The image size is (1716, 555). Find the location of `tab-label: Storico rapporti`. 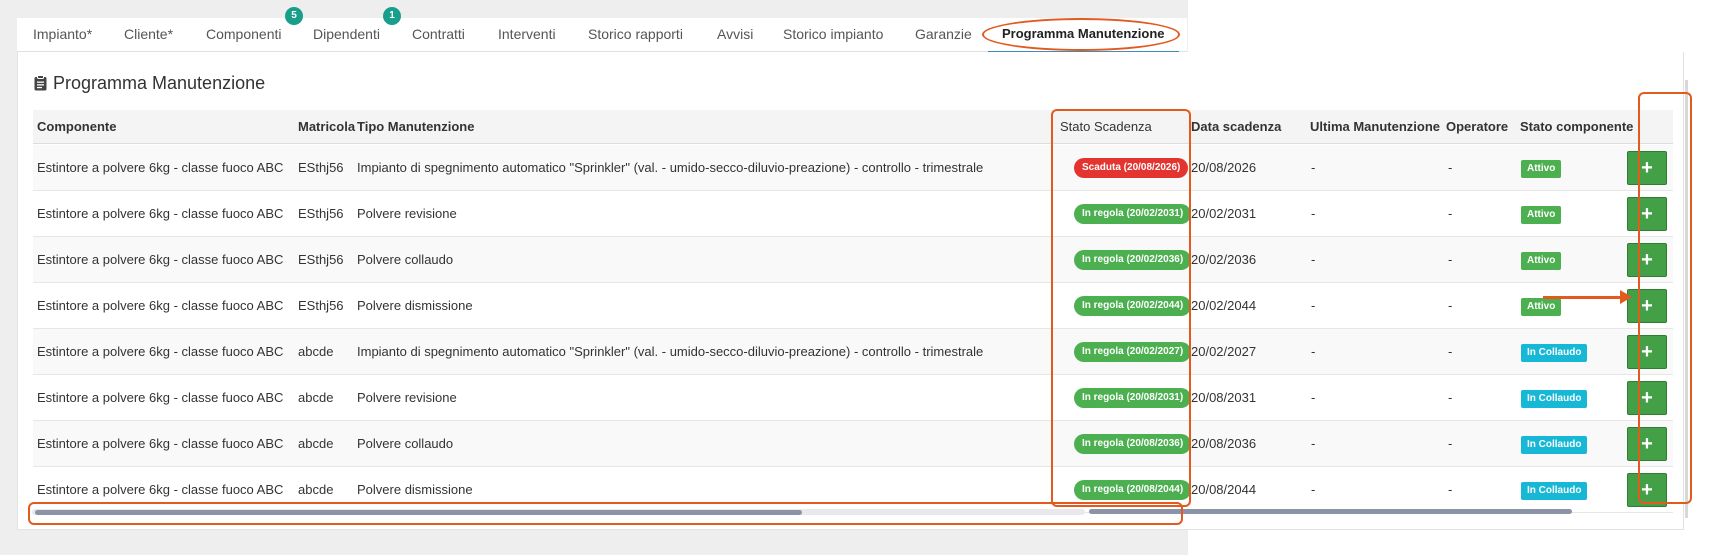

tab-label: Storico rapporti is located at coordinates (635, 34).